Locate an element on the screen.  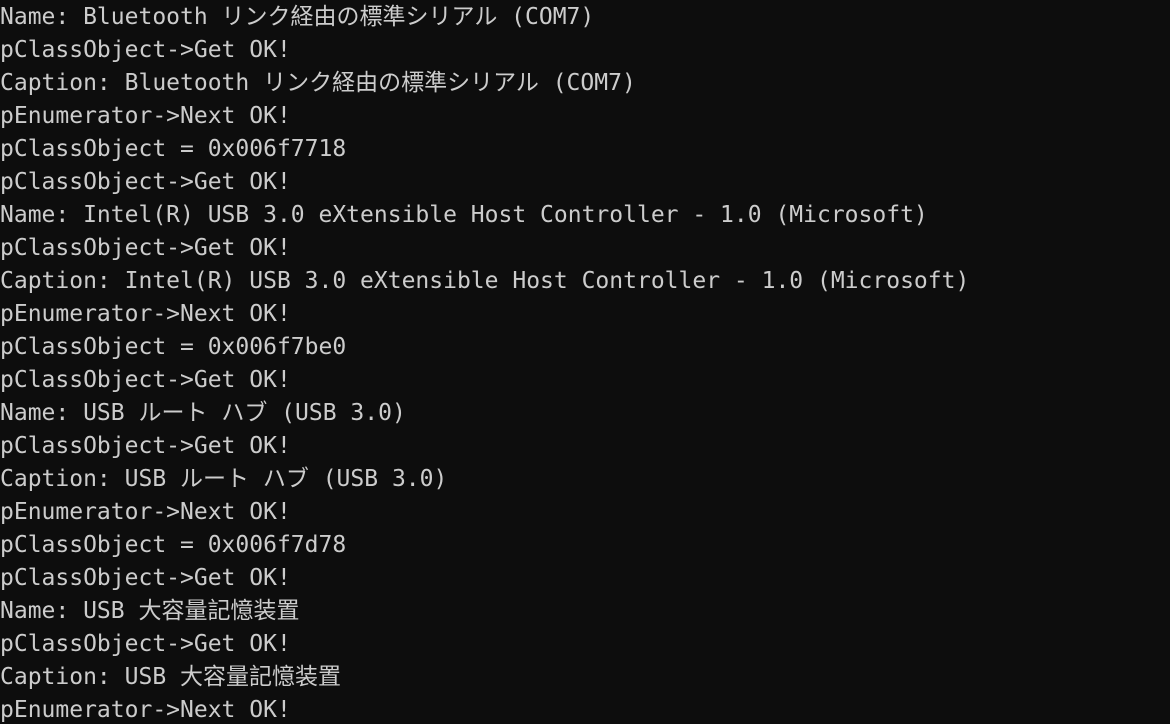
console-line: pClassObject = 0x006f7718 is located at coordinates (173, 149).